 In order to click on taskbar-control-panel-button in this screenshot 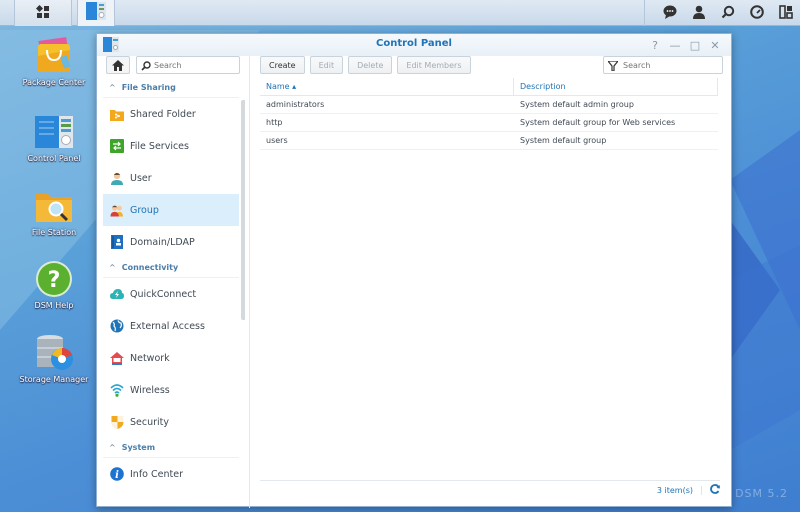, I will do `click(96, 13)`.